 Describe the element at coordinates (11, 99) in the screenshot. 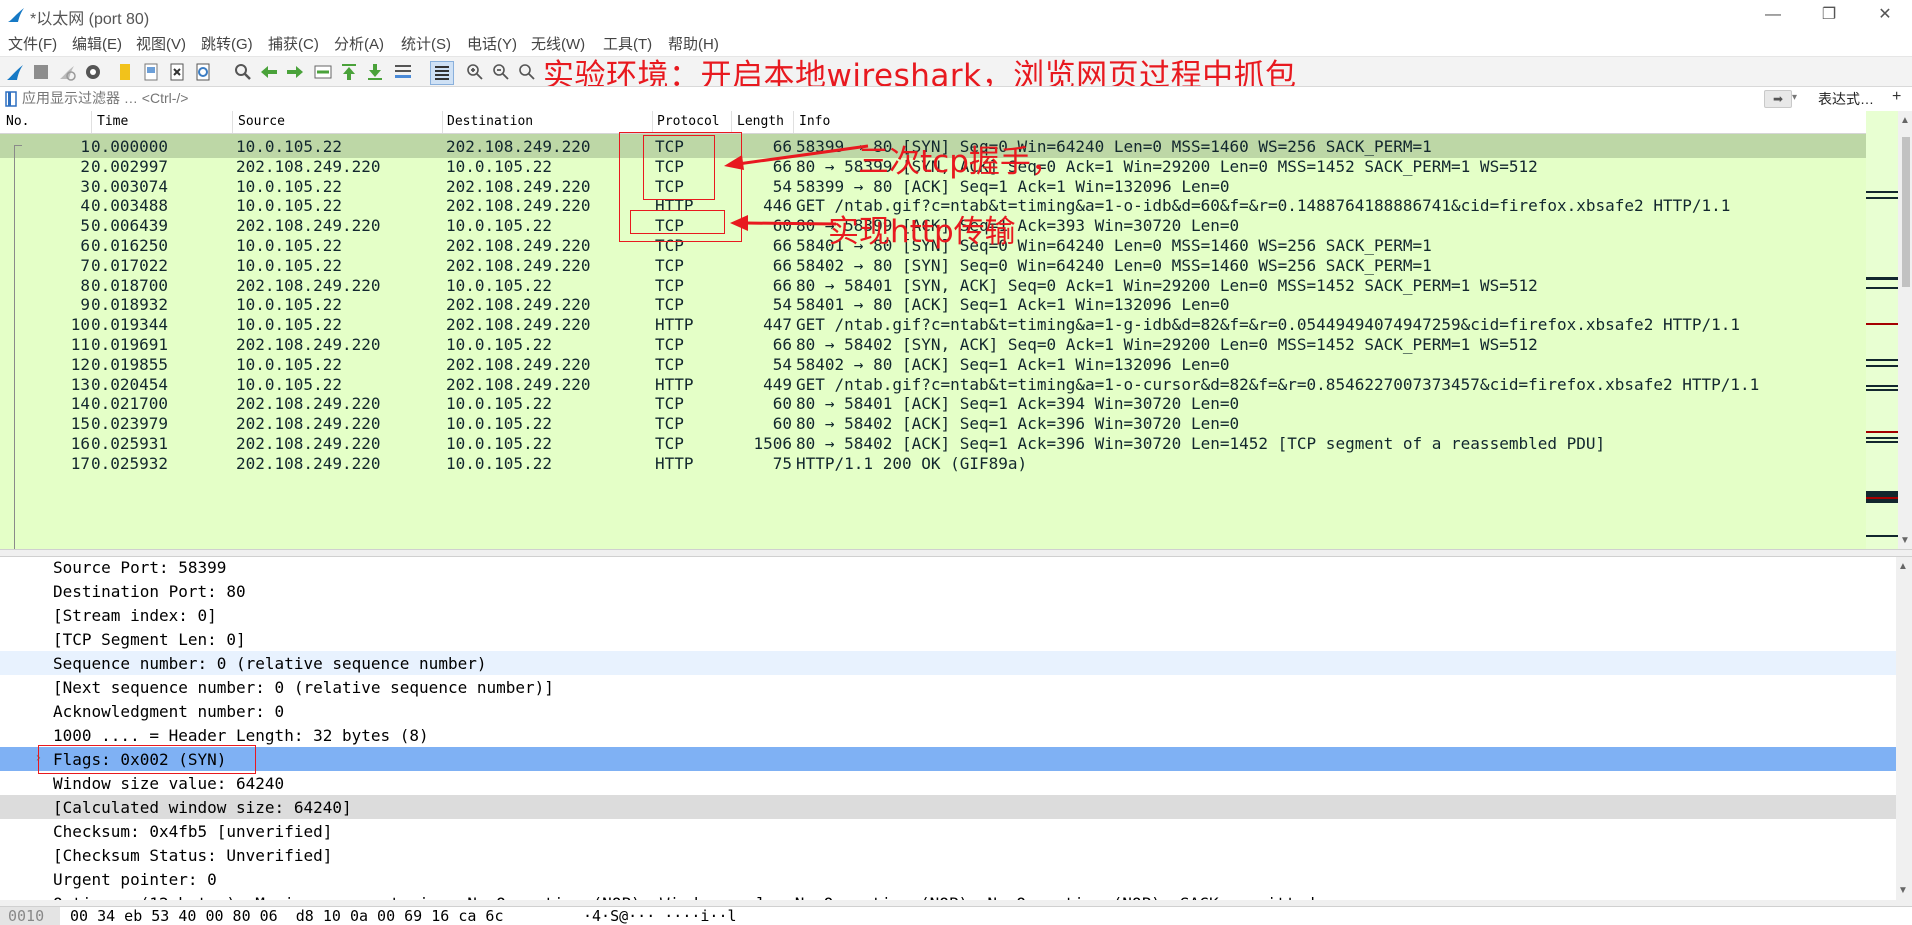

I see `bookmark-filter-icon` at that location.